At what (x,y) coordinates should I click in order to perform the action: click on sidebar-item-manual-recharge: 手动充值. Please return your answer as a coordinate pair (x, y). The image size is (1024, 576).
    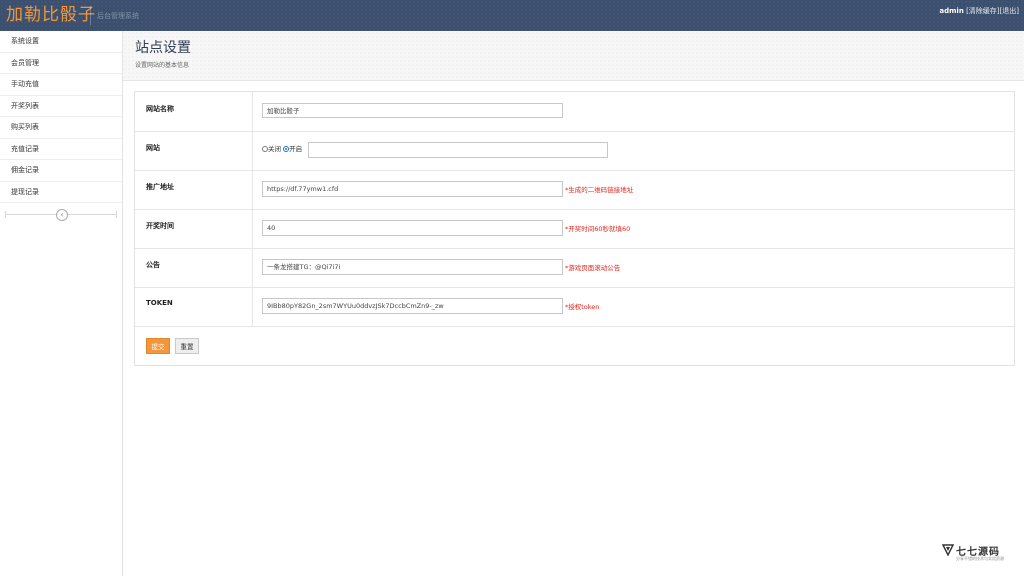
    Looking at the image, I should click on (61, 85).